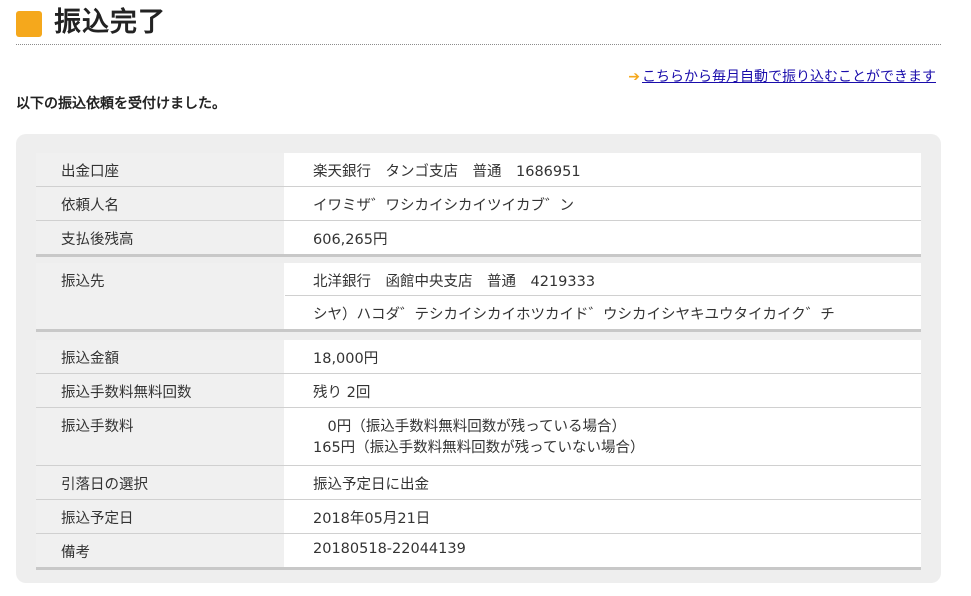  I want to click on page-header: 振込完了, so click(478, 24).